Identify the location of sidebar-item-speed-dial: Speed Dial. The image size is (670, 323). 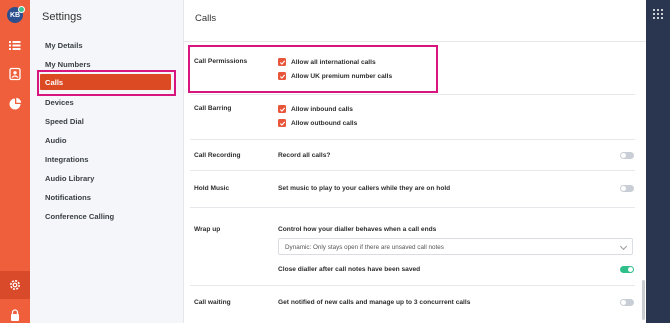
(64, 121).